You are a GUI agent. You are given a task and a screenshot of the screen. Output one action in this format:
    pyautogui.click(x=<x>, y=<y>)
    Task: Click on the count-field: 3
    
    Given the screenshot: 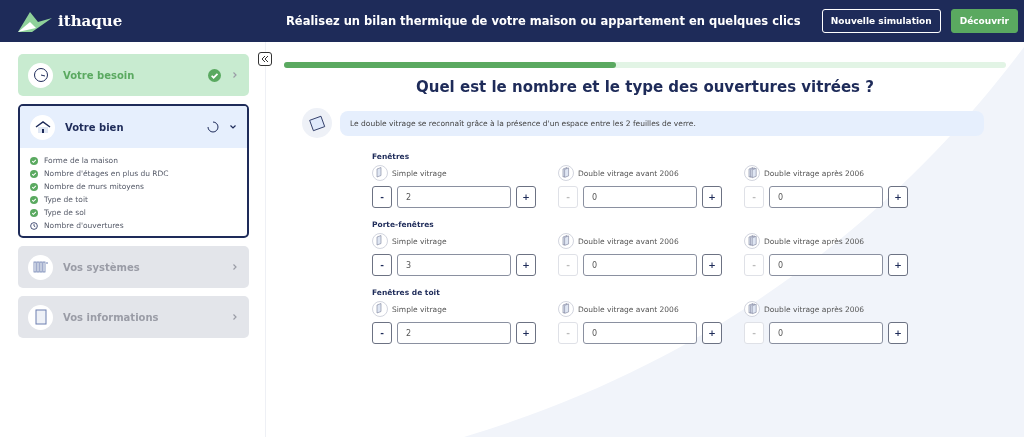 What is the action you would take?
    pyautogui.click(x=454, y=265)
    